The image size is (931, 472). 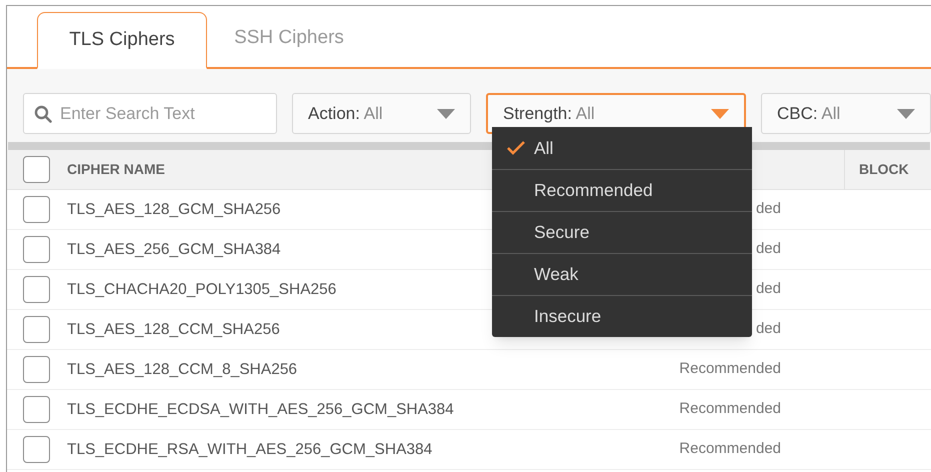 I want to click on menu-item: Secure, so click(x=622, y=232).